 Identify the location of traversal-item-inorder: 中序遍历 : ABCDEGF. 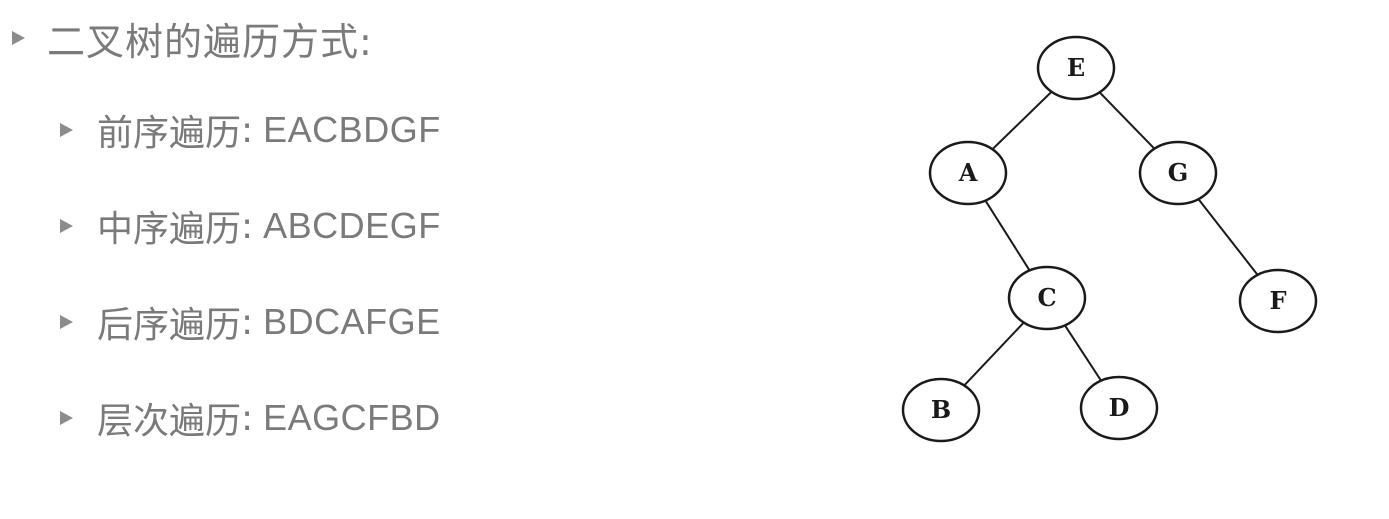
(250, 226).